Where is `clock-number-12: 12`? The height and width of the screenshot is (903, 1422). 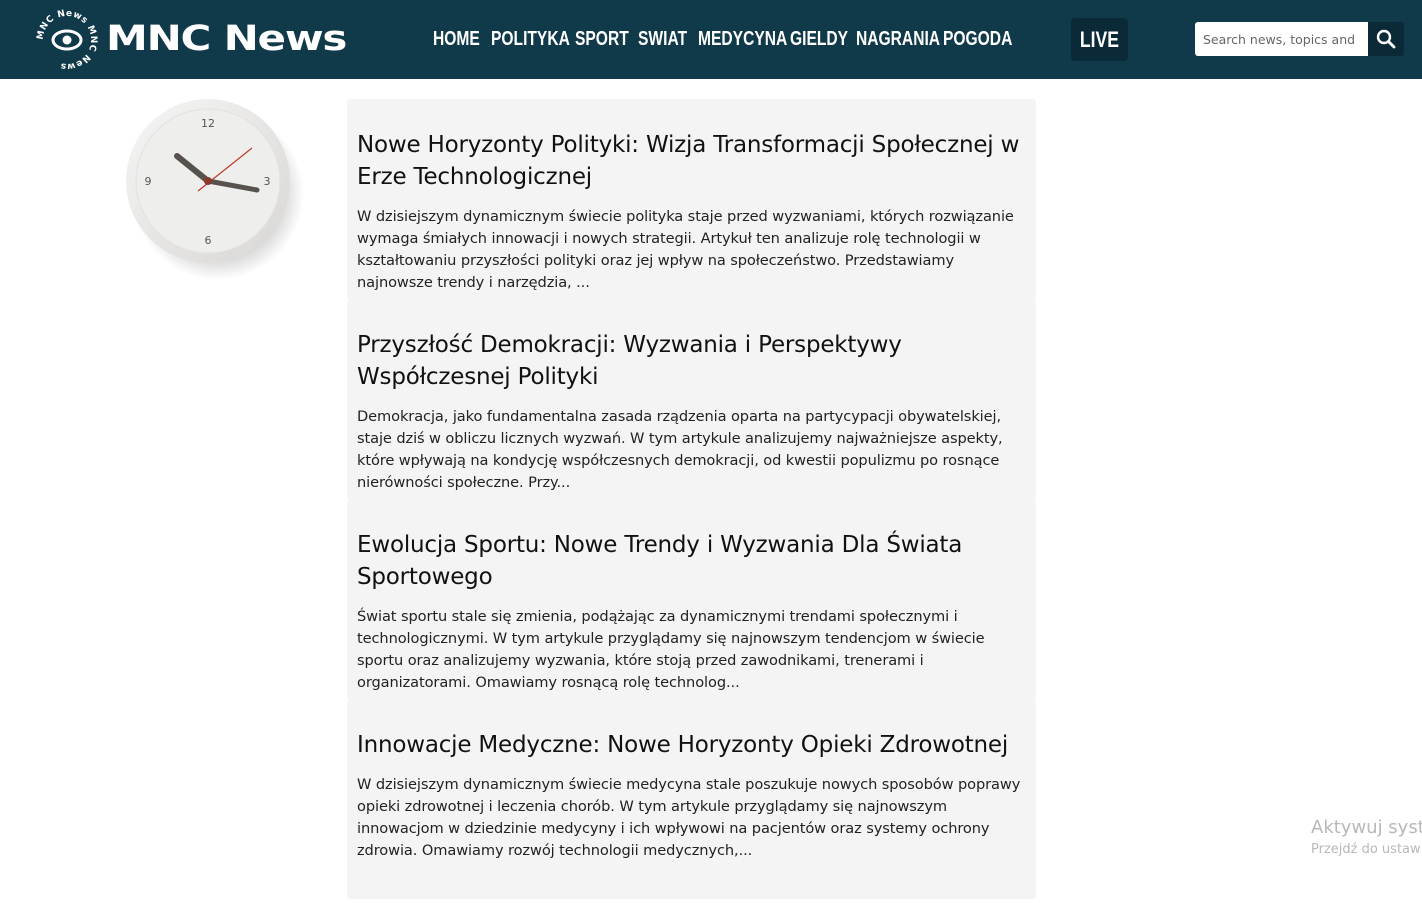
clock-number-12: 12 is located at coordinates (208, 123).